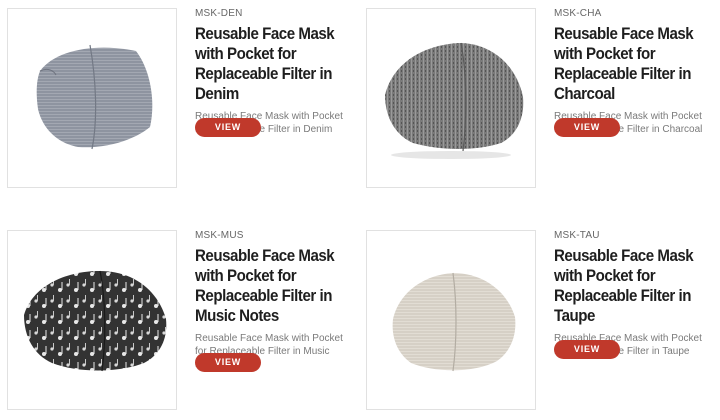 Image resolution: width=720 pixels, height=420 pixels. I want to click on product-image-charcoal-mask, so click(451, 98).